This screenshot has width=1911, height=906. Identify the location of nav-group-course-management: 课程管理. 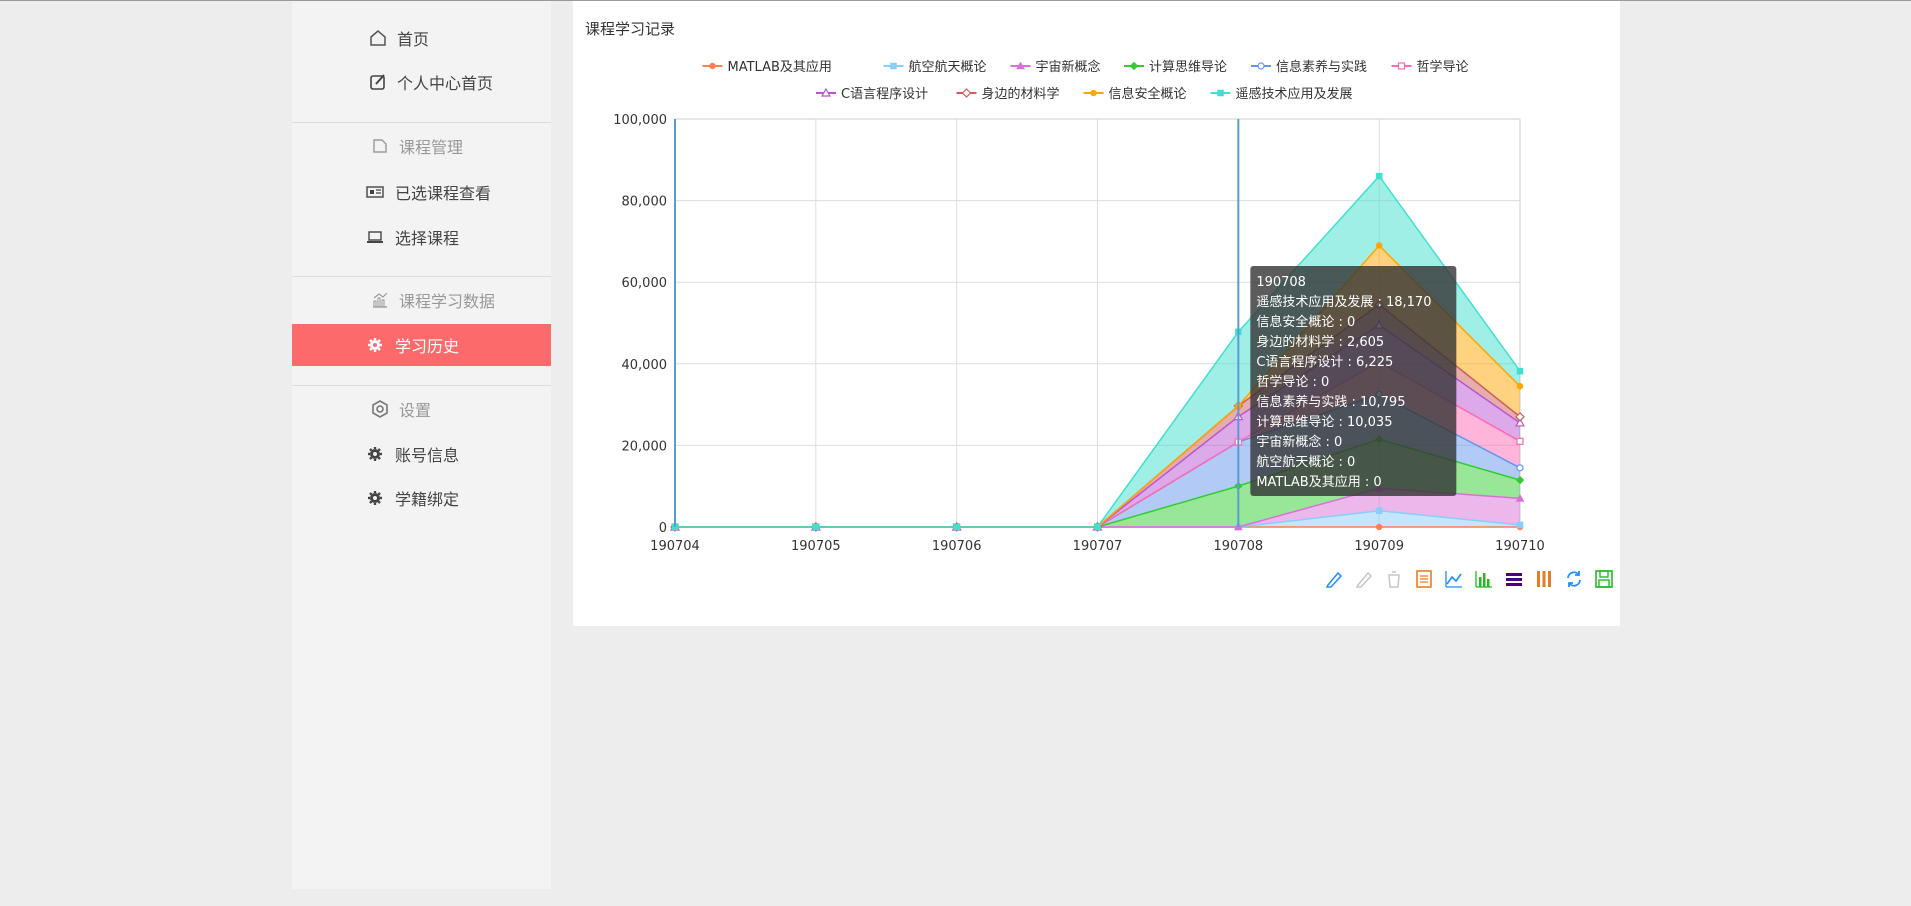
(421, 146).